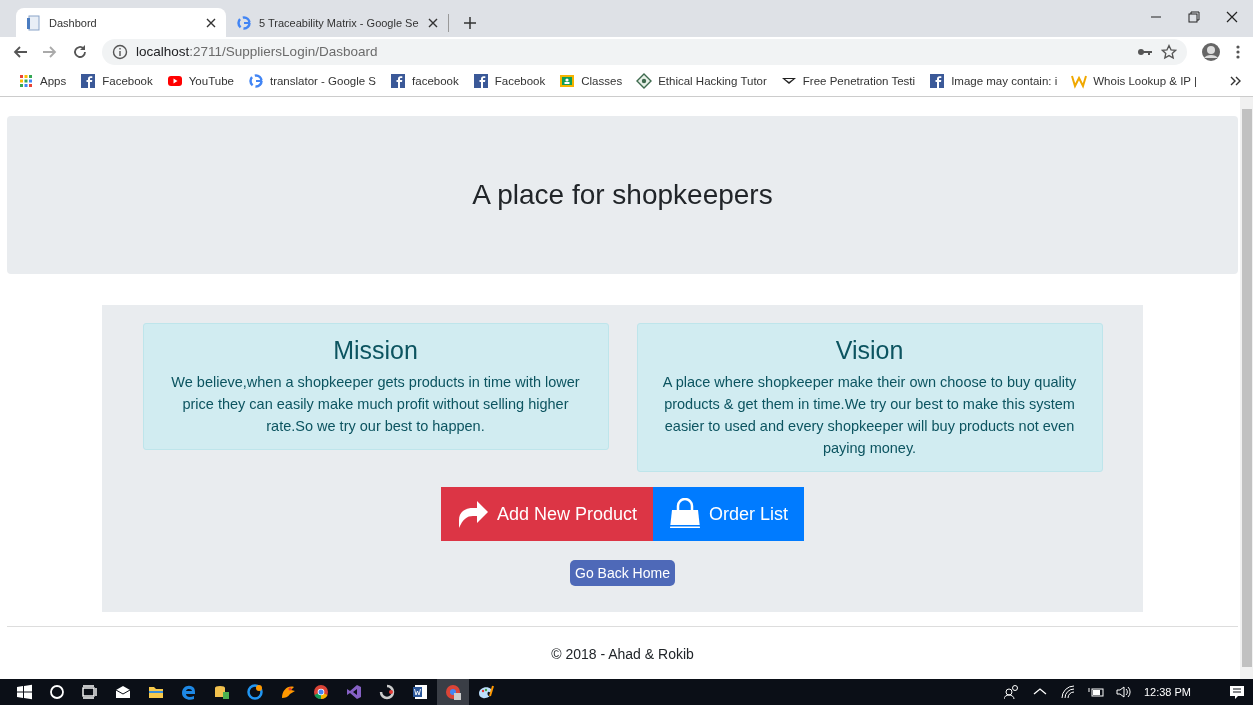 The image size is (1253, 705). Describe the element at coordinates (189, 692) in the screenshot. I see `edge-icon` at that location.